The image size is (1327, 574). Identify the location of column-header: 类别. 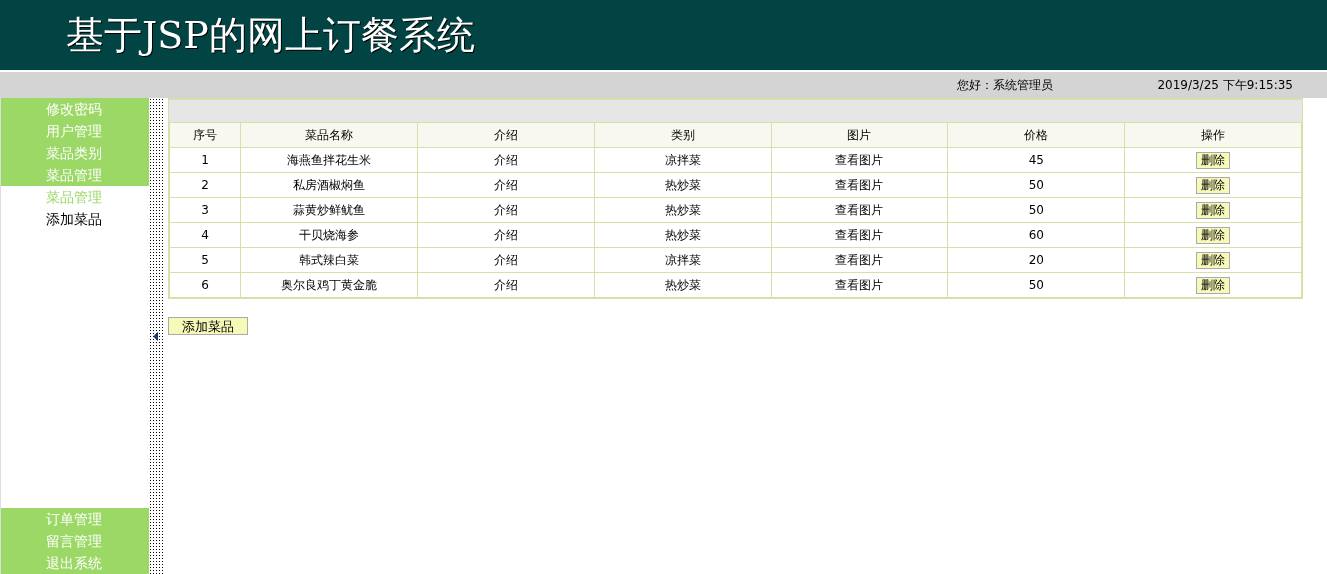
(683, 135).